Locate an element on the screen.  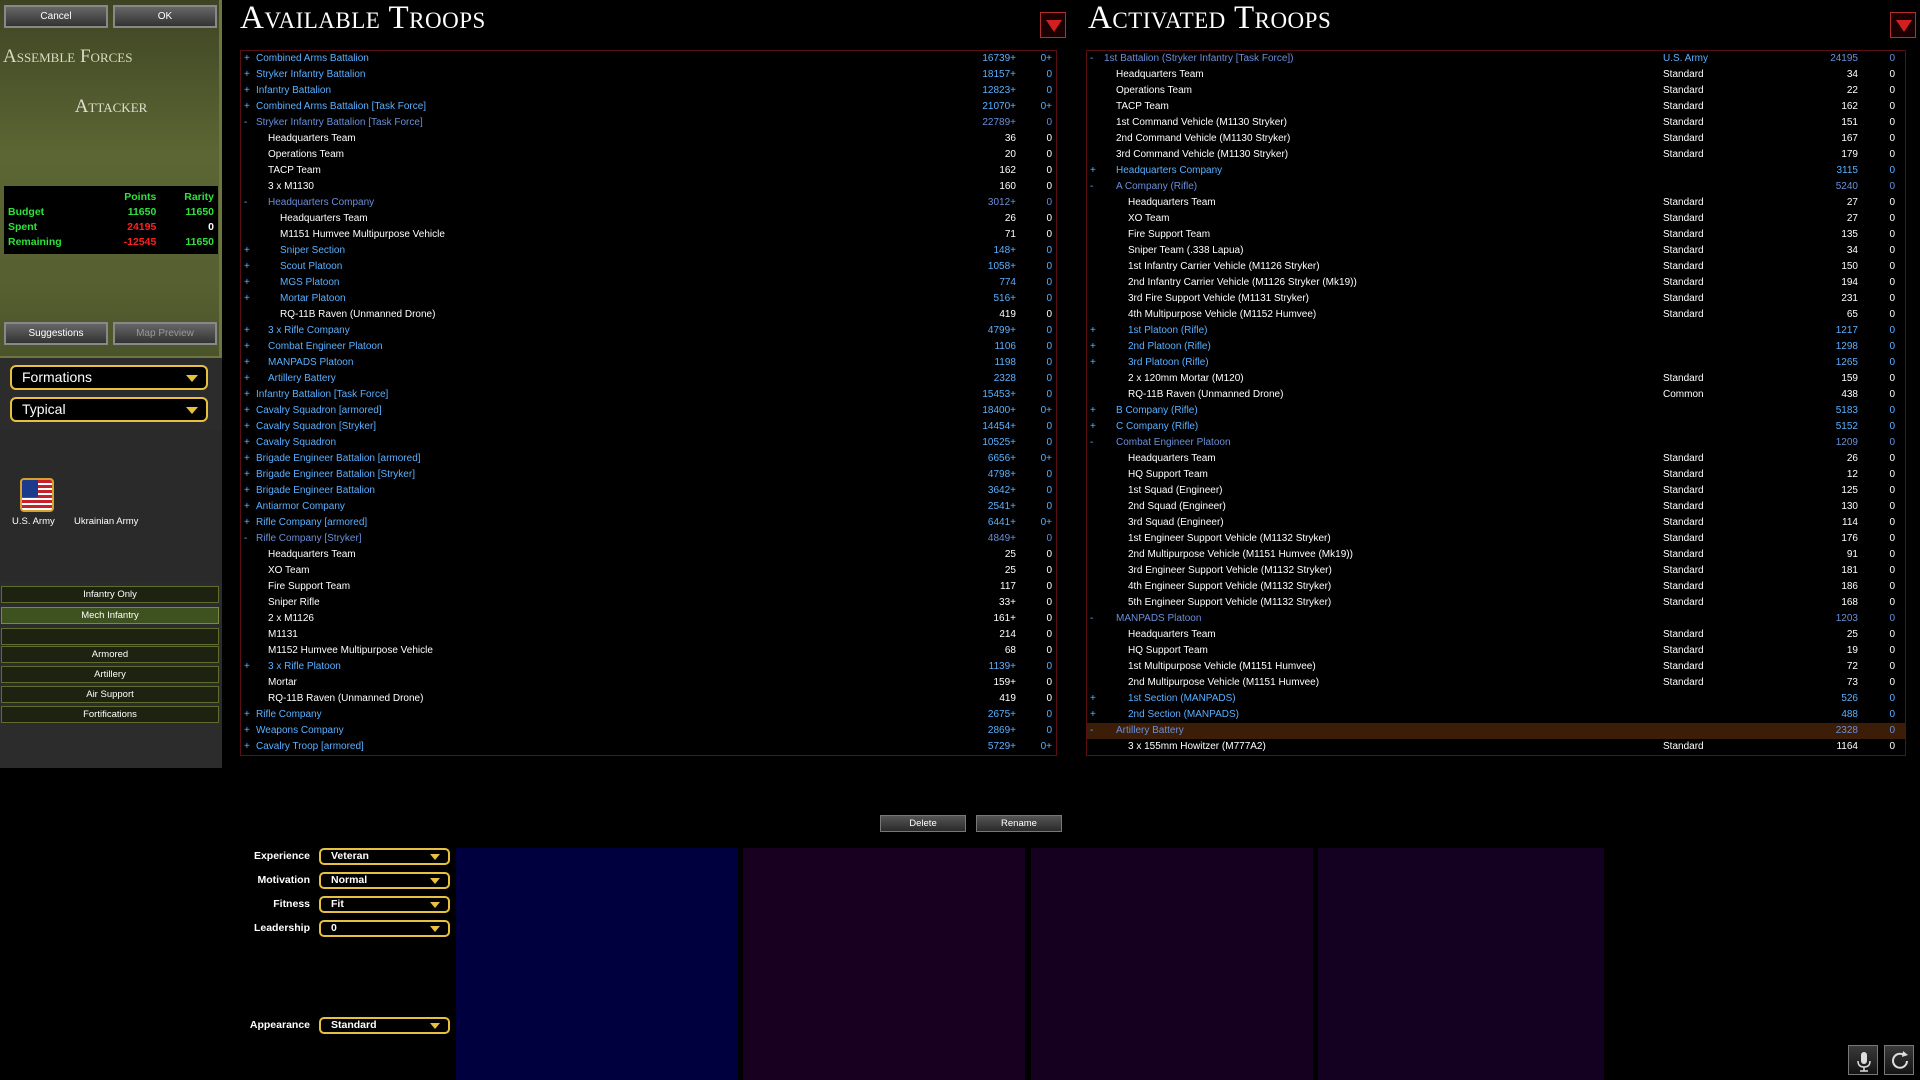
troop-row: Fire Support Team 117 0 is located at coordinates (648, 587).